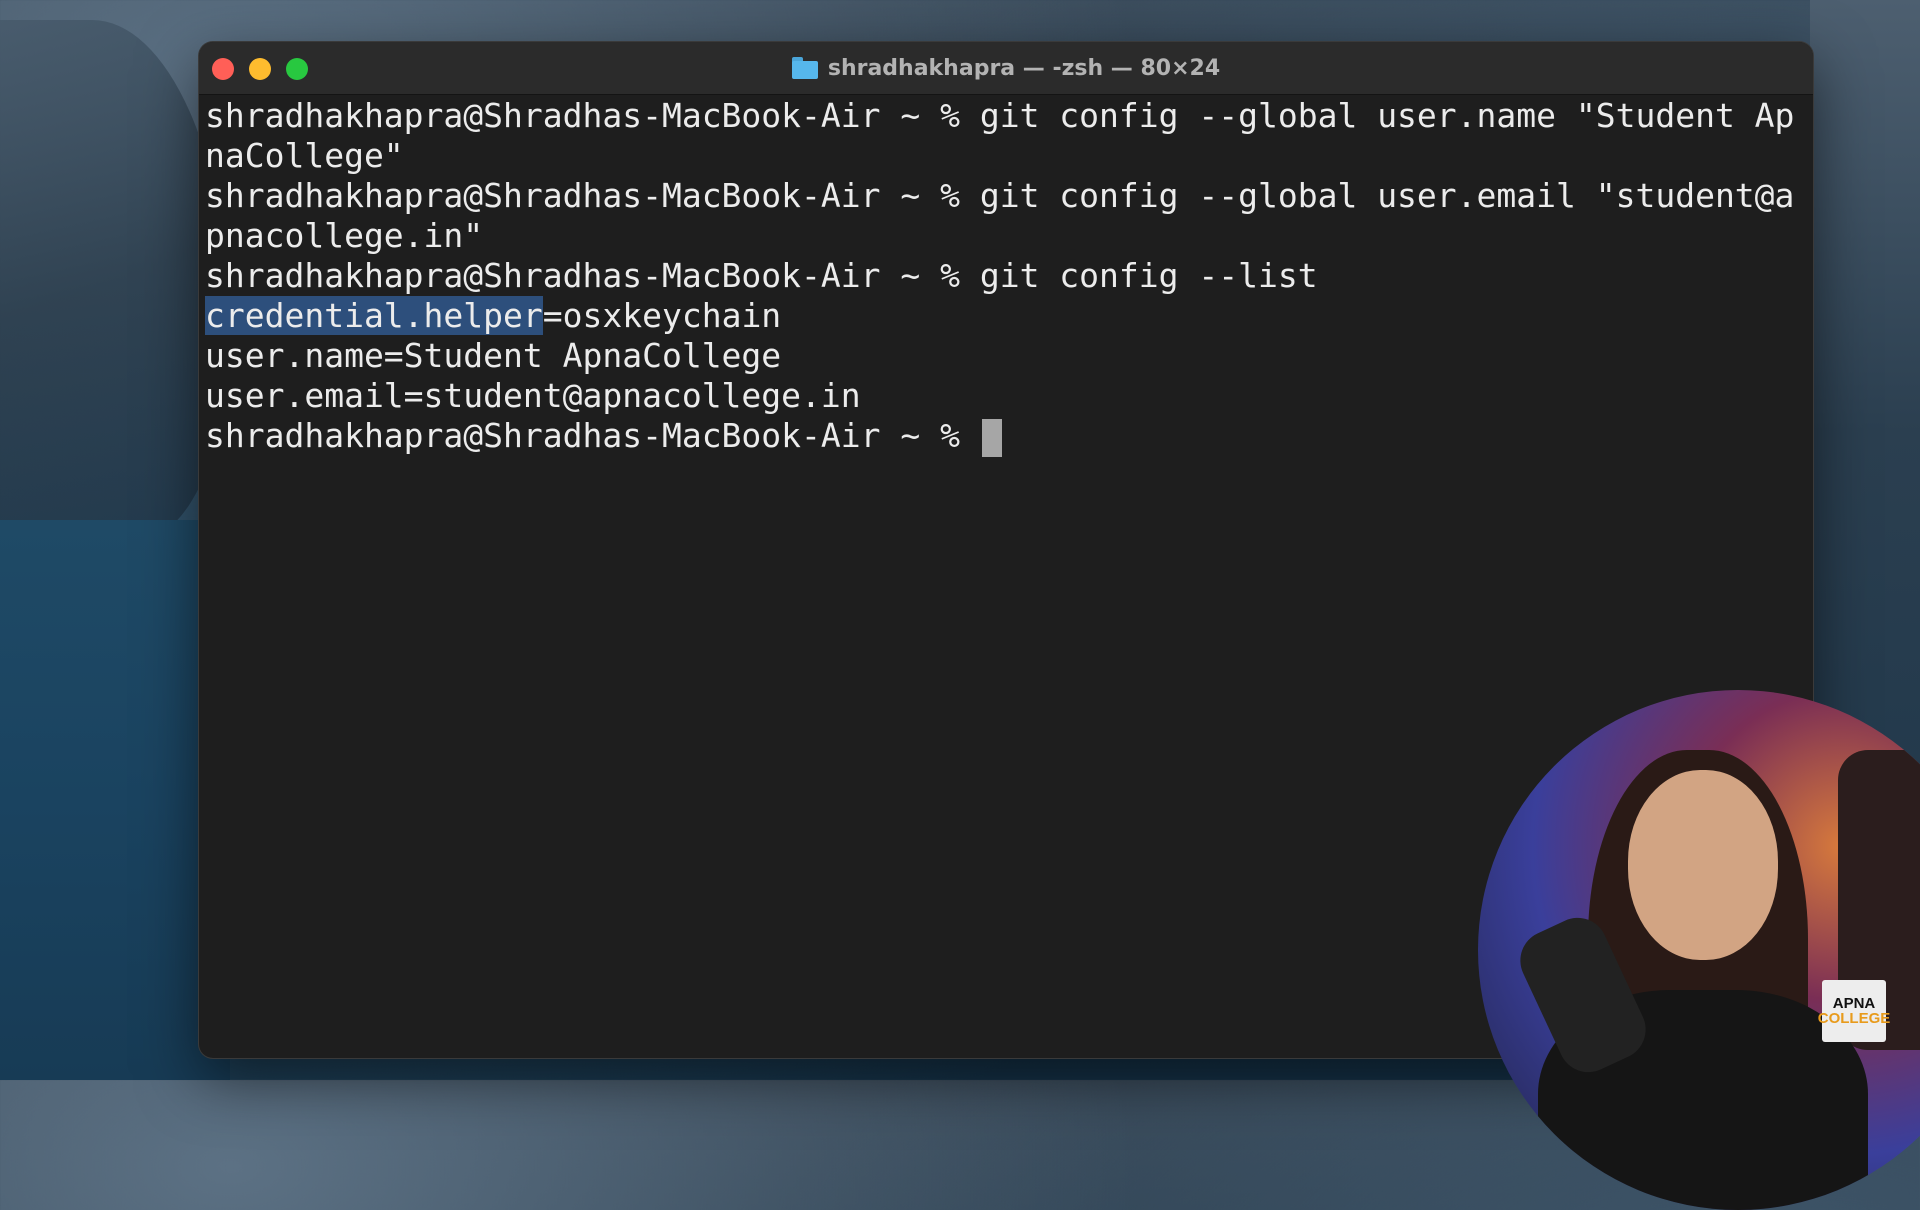 The height and width of the screenshot is (1210, 1920). I want to click on terminal-line: naCollege", so click(304, 155).